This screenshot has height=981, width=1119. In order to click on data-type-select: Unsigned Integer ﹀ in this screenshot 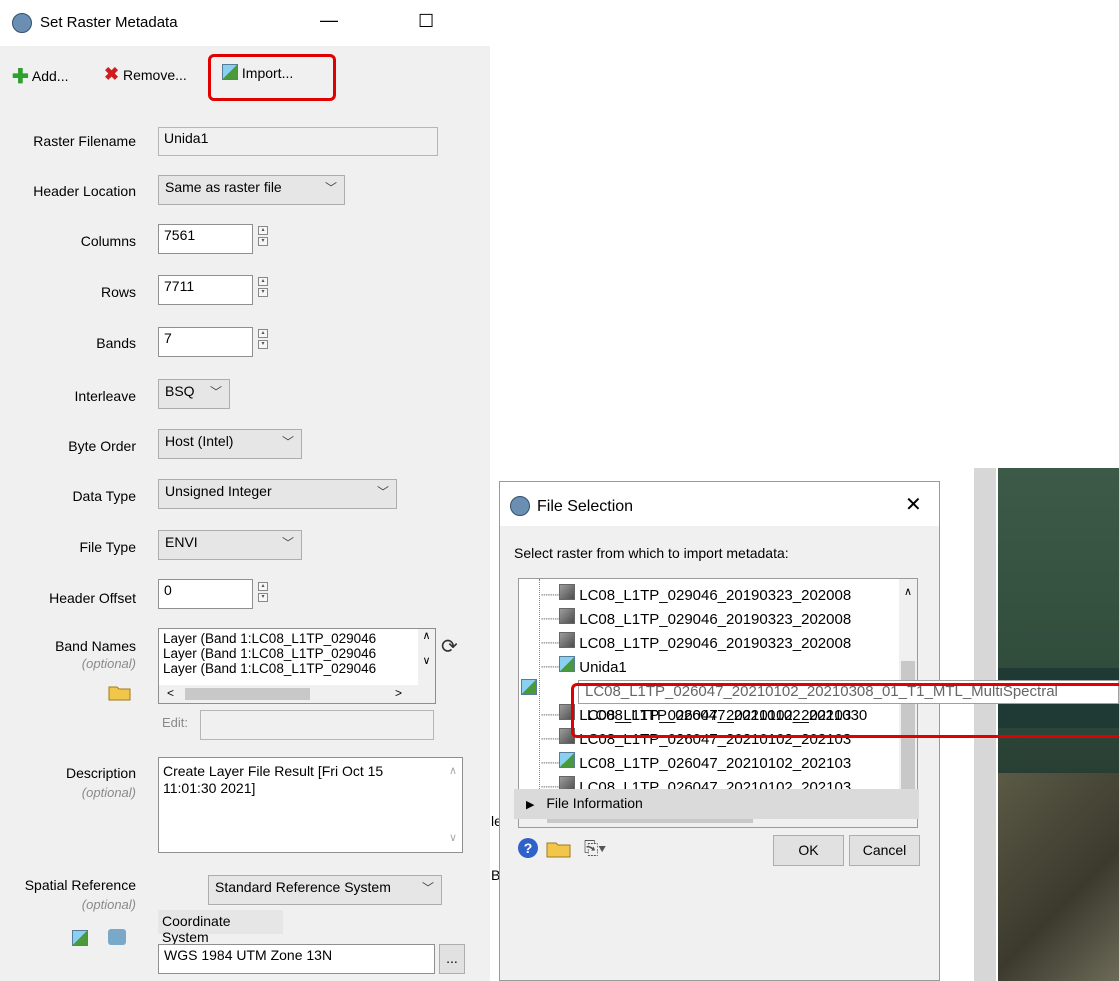, I will do `click(277, 494)`.